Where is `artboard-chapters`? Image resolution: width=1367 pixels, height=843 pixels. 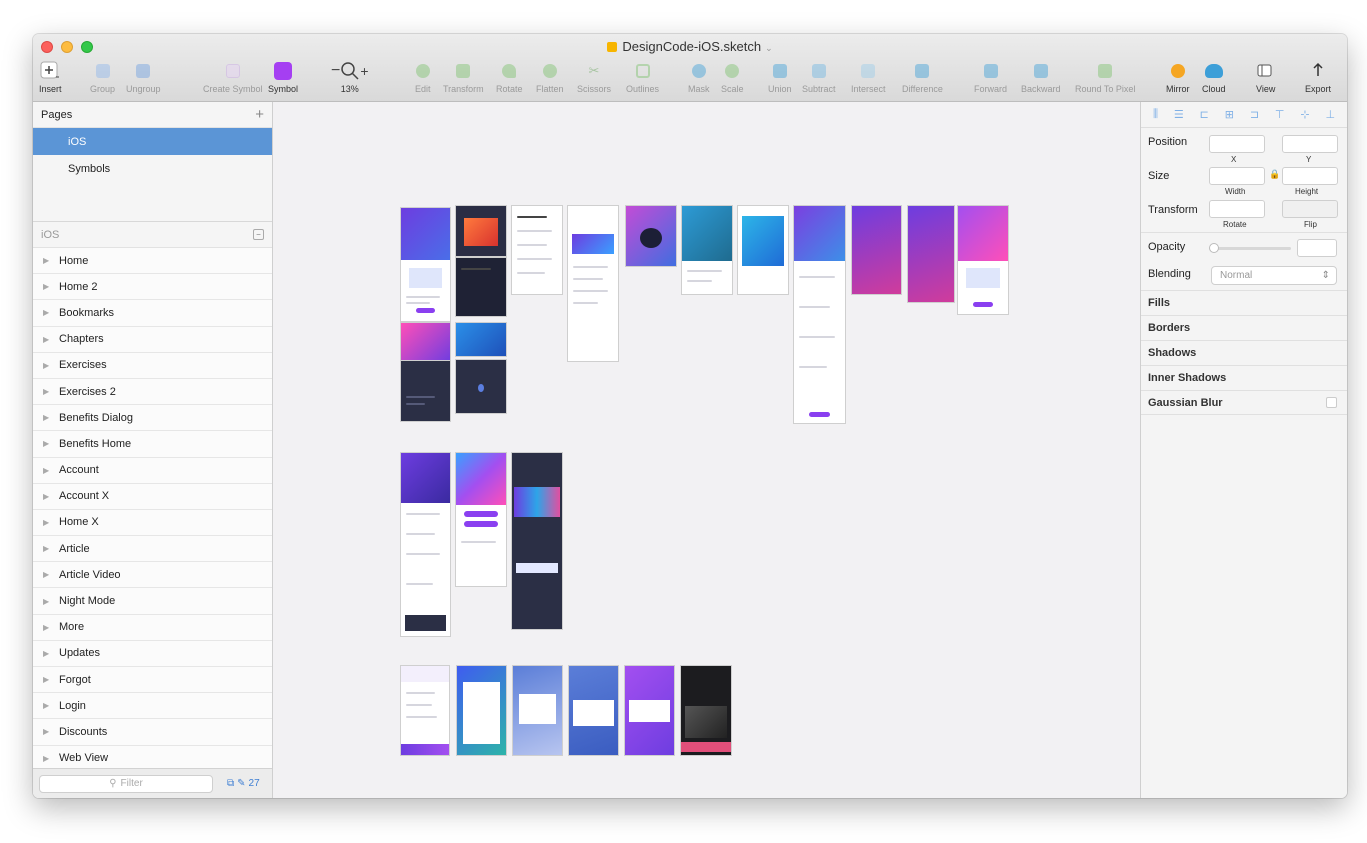
artboard-chapters is located at coordinates (593, 283).